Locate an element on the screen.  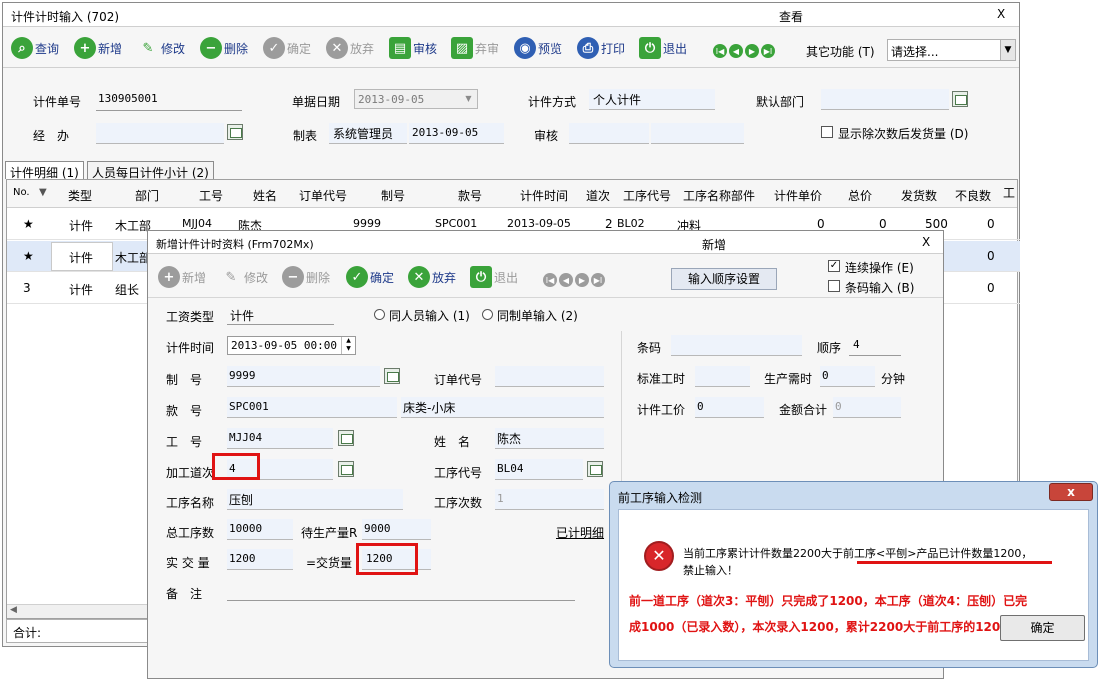
count-mode-field: 个人计件 is located at coordinates (652, 99).